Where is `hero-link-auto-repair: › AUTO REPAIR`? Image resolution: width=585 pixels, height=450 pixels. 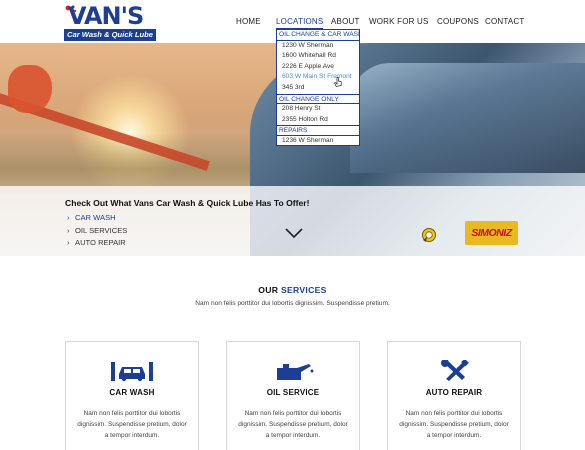 hero-link-auto-repair: › AUTO REPAIR is located at coordinates (97, 243).